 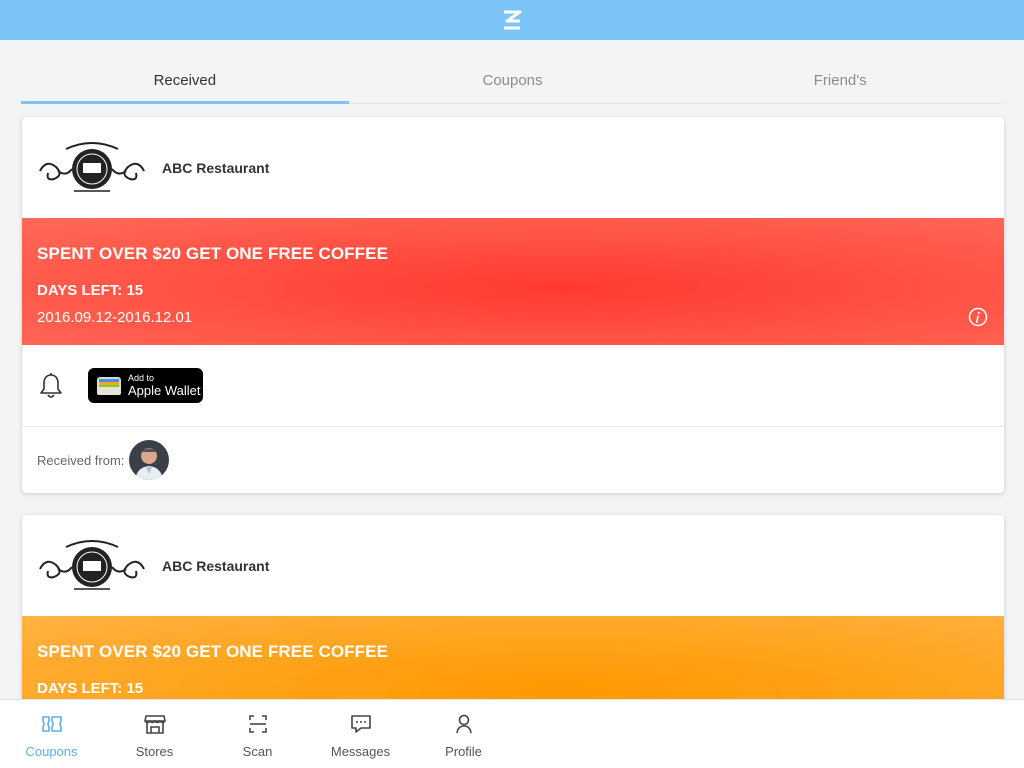 What do you see at coordinates (360, 724) in the screenshot?
I see `message-icon` at bounding box center [360, 724].